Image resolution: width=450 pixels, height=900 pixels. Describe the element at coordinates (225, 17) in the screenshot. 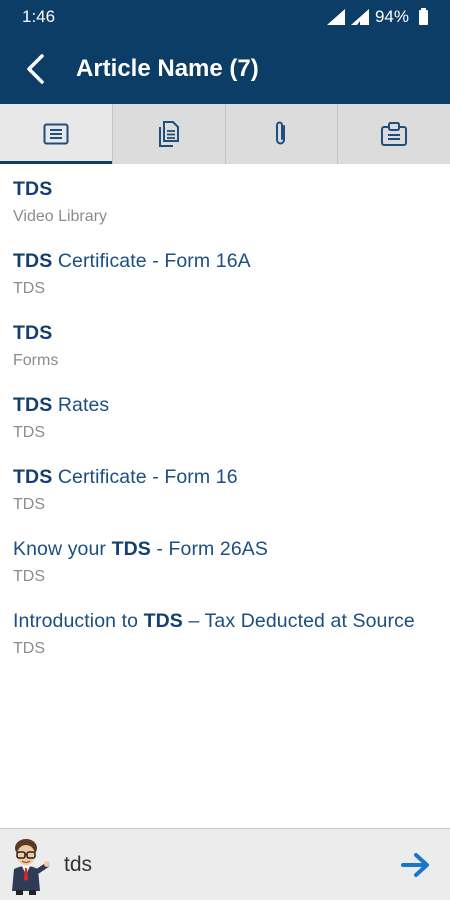

I see `status-bar: 1:46 94%` at that location.